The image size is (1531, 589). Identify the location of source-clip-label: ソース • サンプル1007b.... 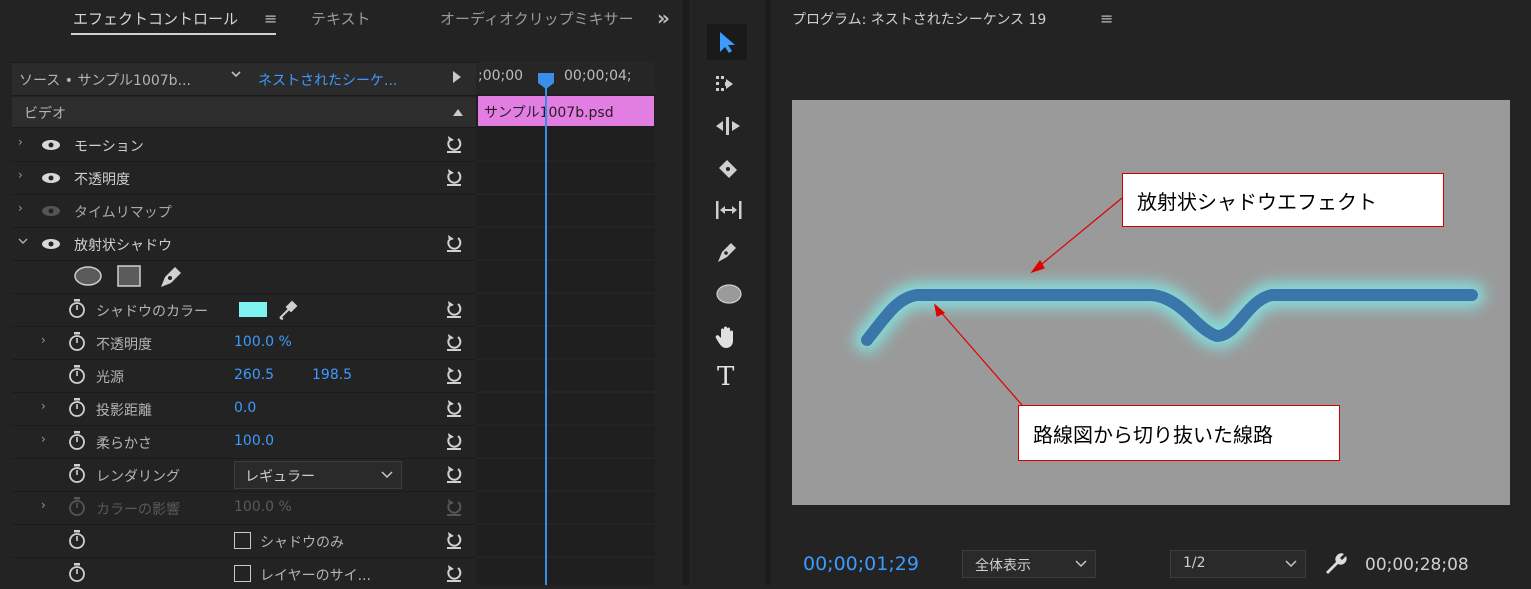
(105, 80).